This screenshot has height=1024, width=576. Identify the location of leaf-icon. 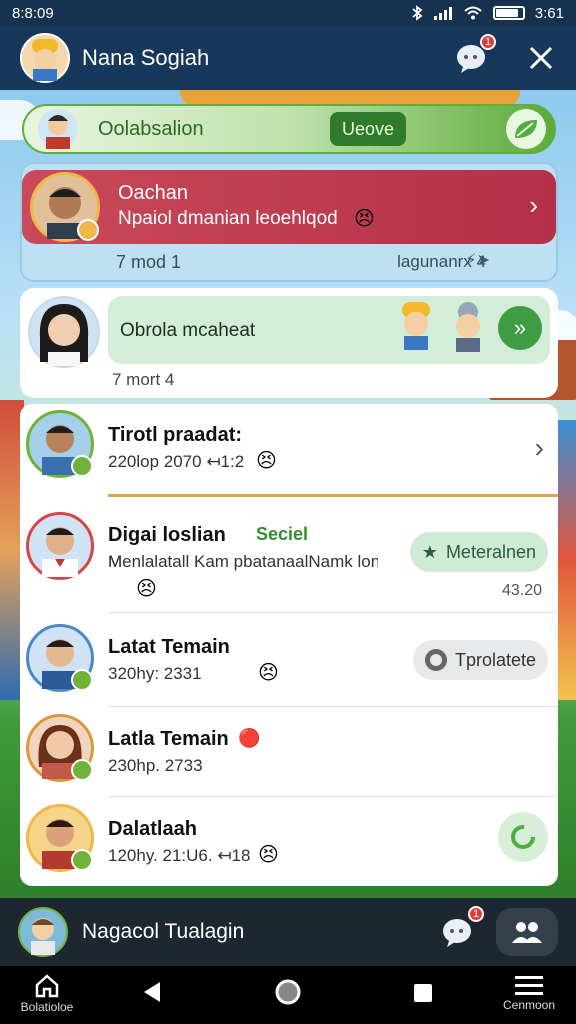
(526, 129).